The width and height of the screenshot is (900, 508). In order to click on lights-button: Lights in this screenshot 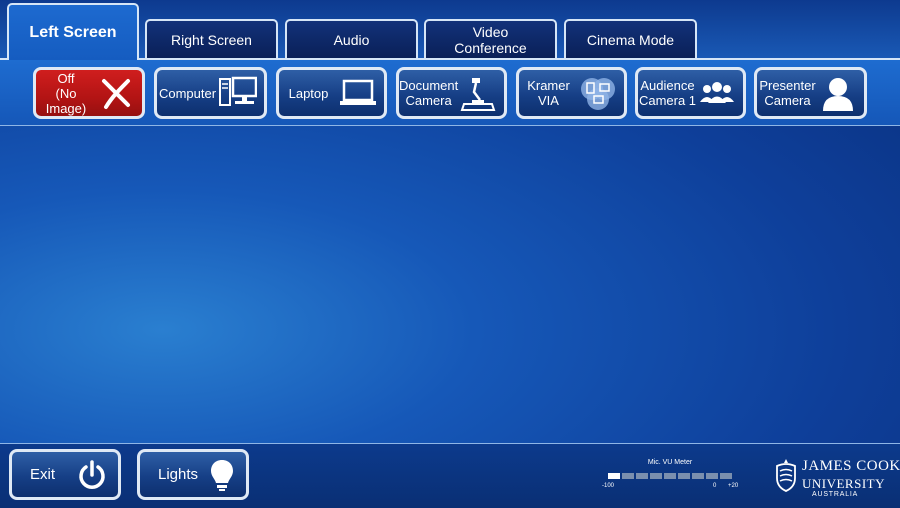, I will do `click(193, 474)`.